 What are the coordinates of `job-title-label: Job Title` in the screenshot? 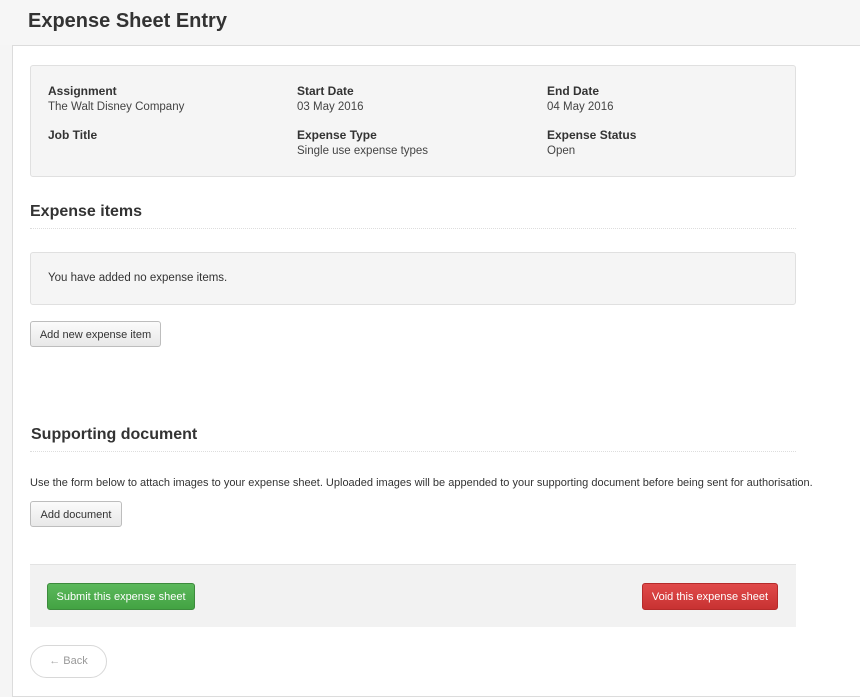 It's located at (73, 135).